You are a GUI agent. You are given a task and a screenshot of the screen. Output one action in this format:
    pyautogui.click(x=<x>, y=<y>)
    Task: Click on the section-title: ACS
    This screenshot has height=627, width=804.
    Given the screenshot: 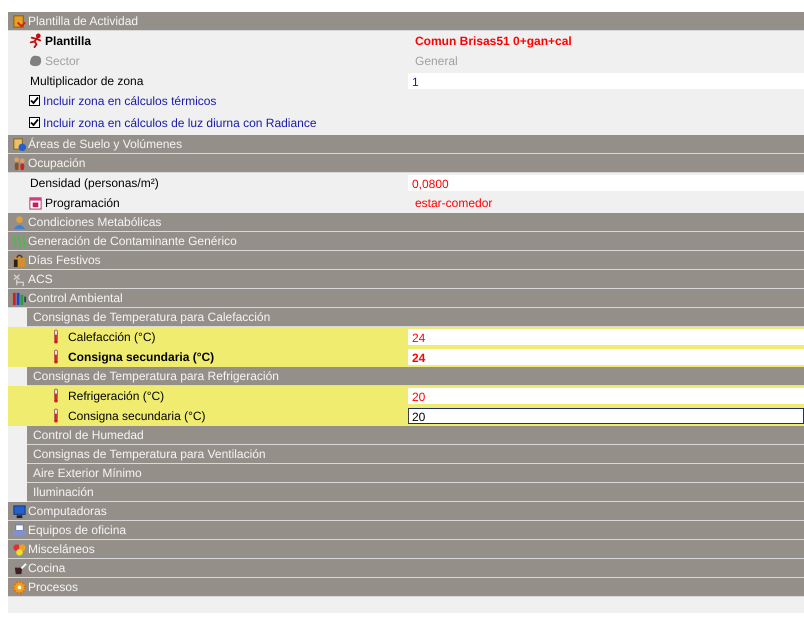 What is the action you would take?
    pyautogui.click(x=40, y=279)
    